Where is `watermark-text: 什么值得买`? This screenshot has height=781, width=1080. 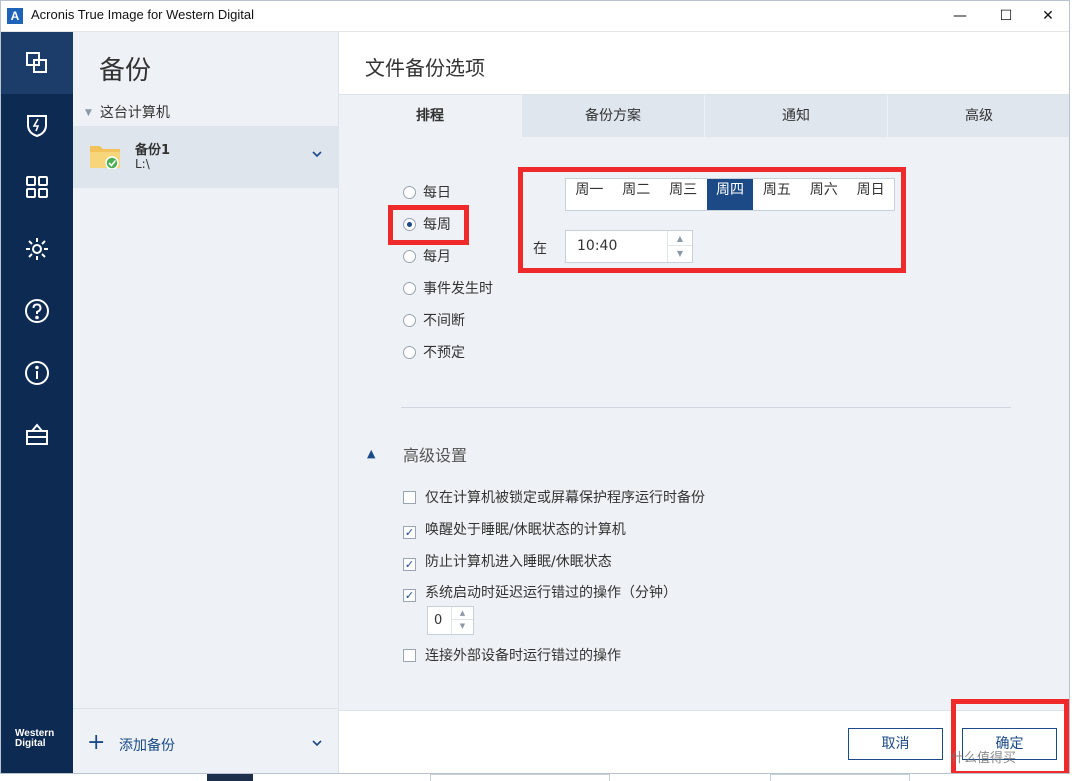
watermark-text: 什么值得买 is located at coordinates (984, 758).